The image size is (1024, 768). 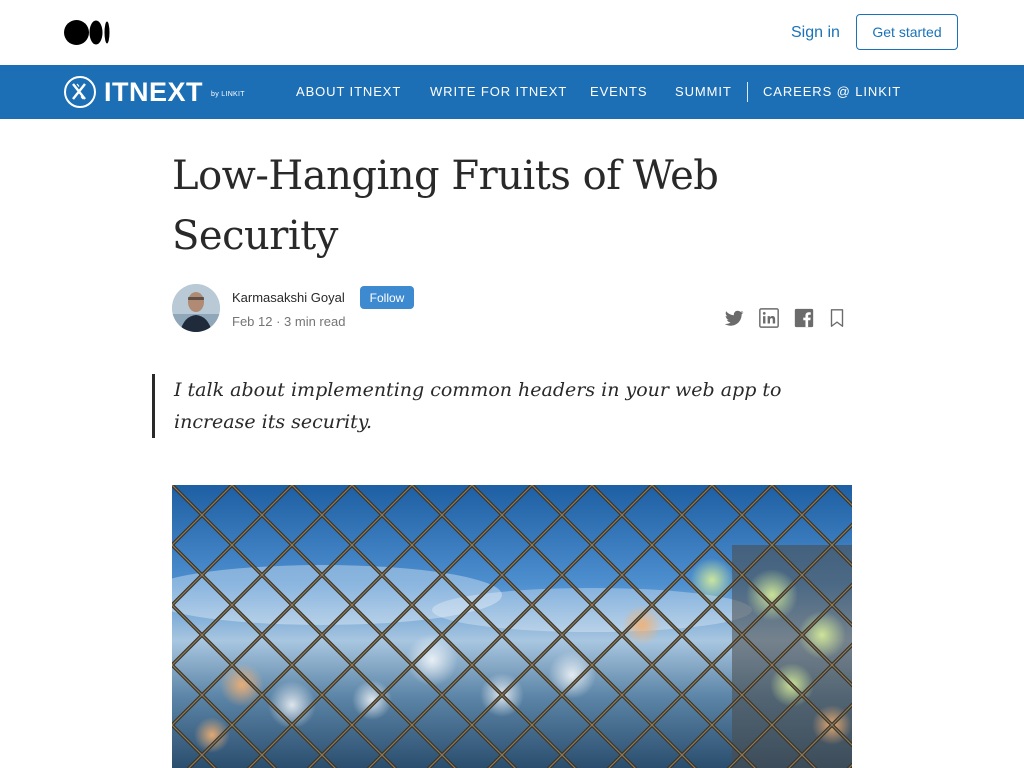 What do you see at coordinates (289, 321) in the screenshot?
I see `article-meta: Feb 12 · 3 min read` at bounding box center [289, 321].